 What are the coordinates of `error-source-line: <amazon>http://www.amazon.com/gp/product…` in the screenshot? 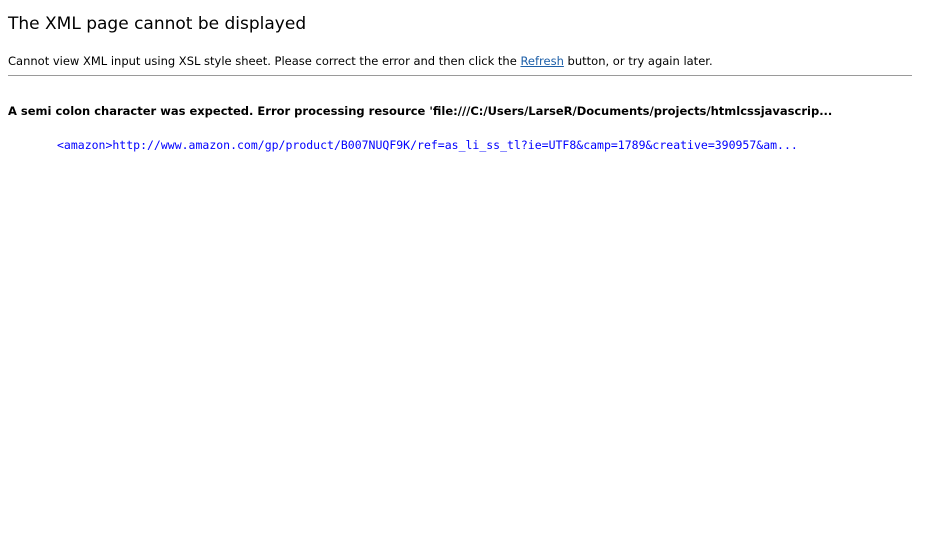 It's located at (427, 145).